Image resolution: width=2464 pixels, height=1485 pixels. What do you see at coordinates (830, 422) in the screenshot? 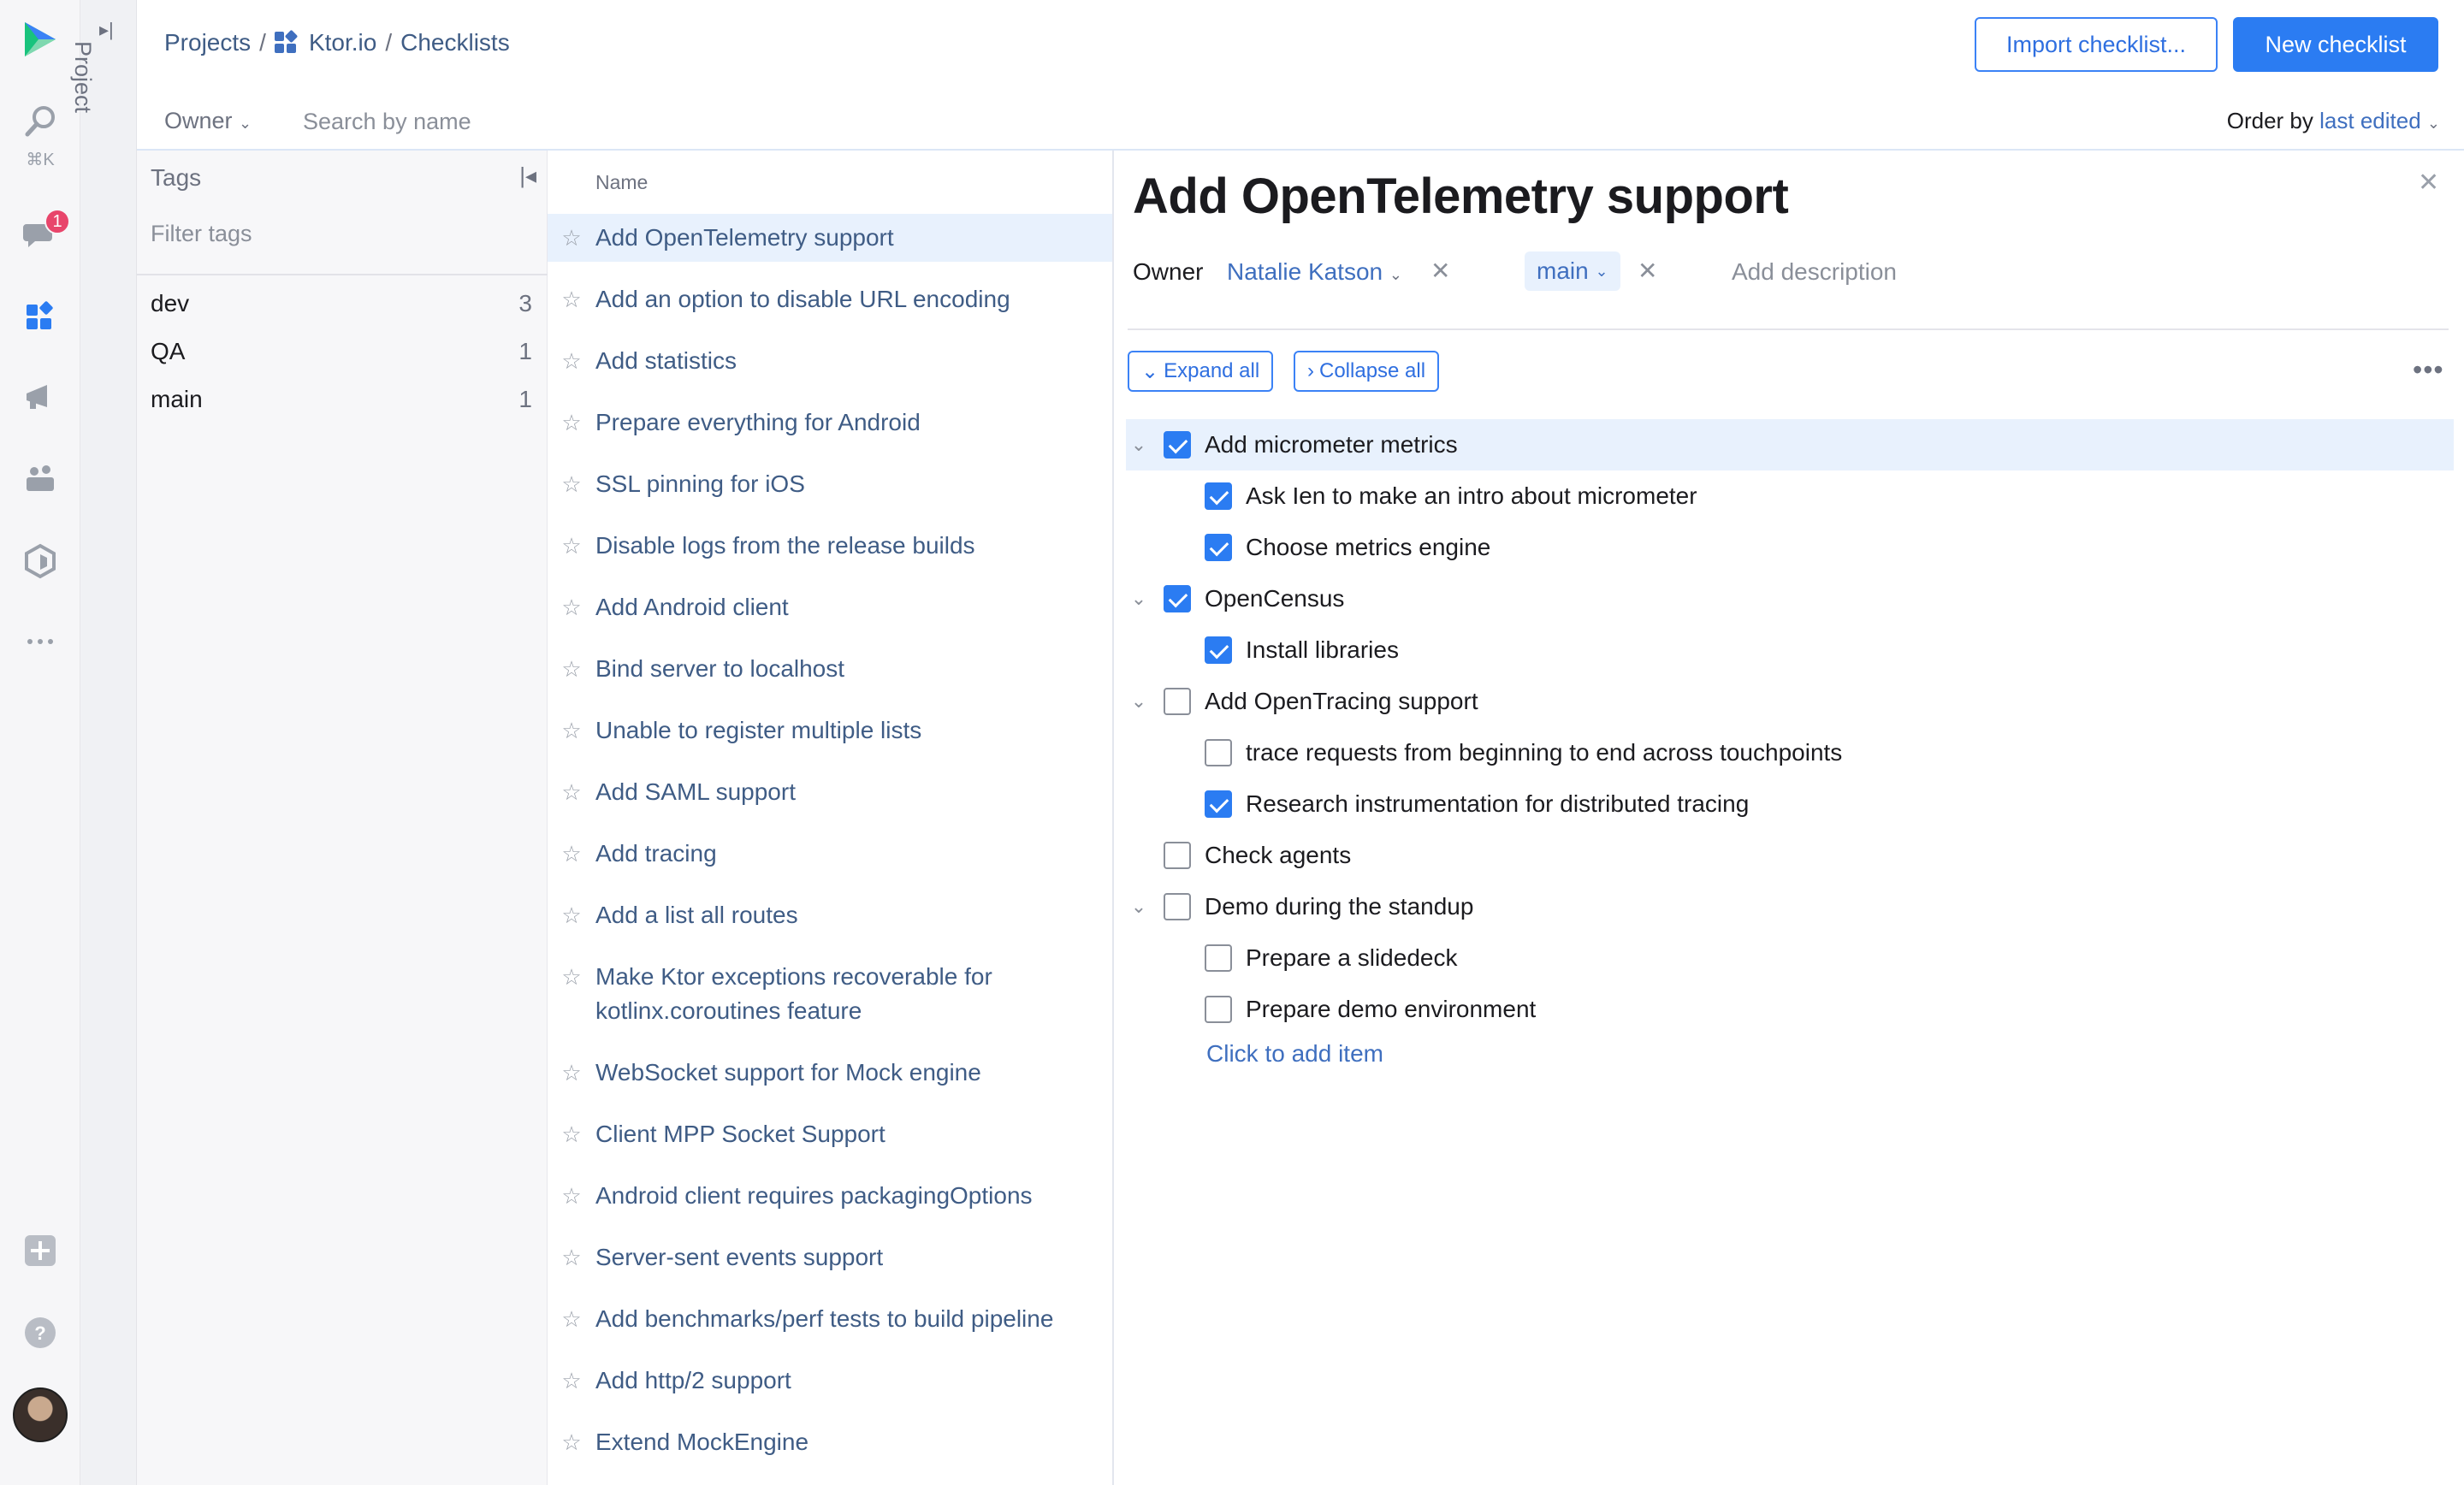
I see `checklist-row: ☆ Prepare everything for Android` at bounding box center [830, 422].